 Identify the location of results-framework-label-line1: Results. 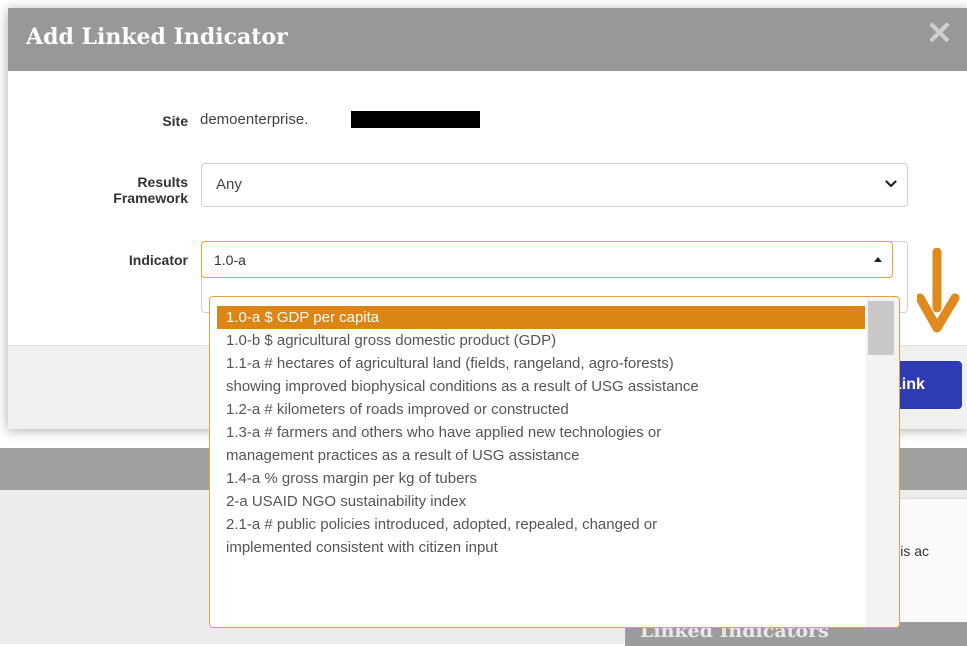
(162, 182).